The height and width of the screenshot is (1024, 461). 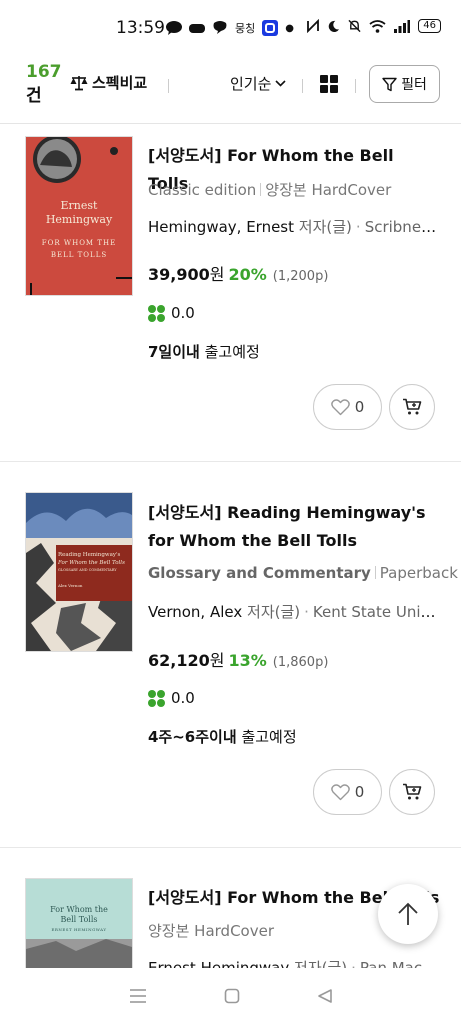 What do you see at coordinates (34, 96) in the screenshot?
I see `result-count-unit: 건` at bounding box center [34, 96].